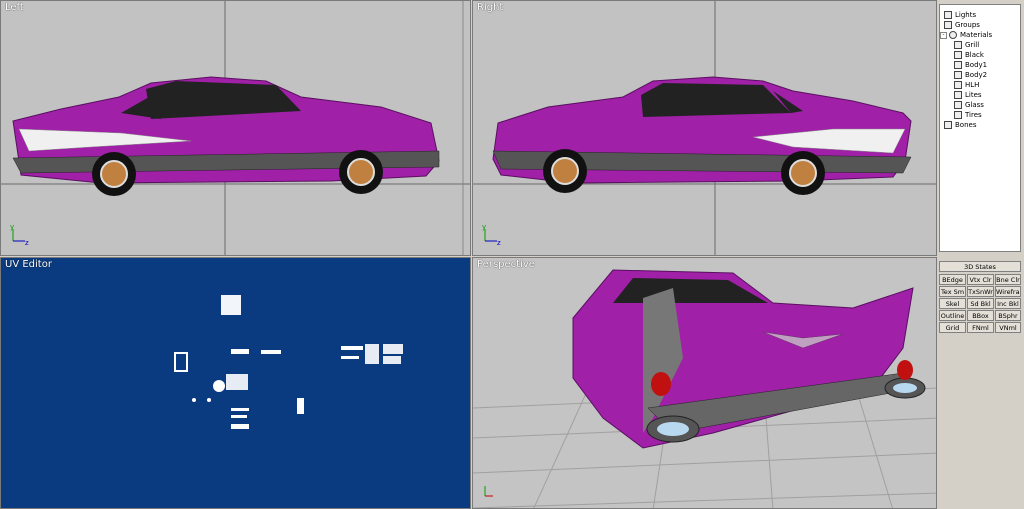 Image resolution: width=1024 pixels, height=509 pixels. I want to click on state-button-sd-bkl: Sd Bkl, so click(980, 303).